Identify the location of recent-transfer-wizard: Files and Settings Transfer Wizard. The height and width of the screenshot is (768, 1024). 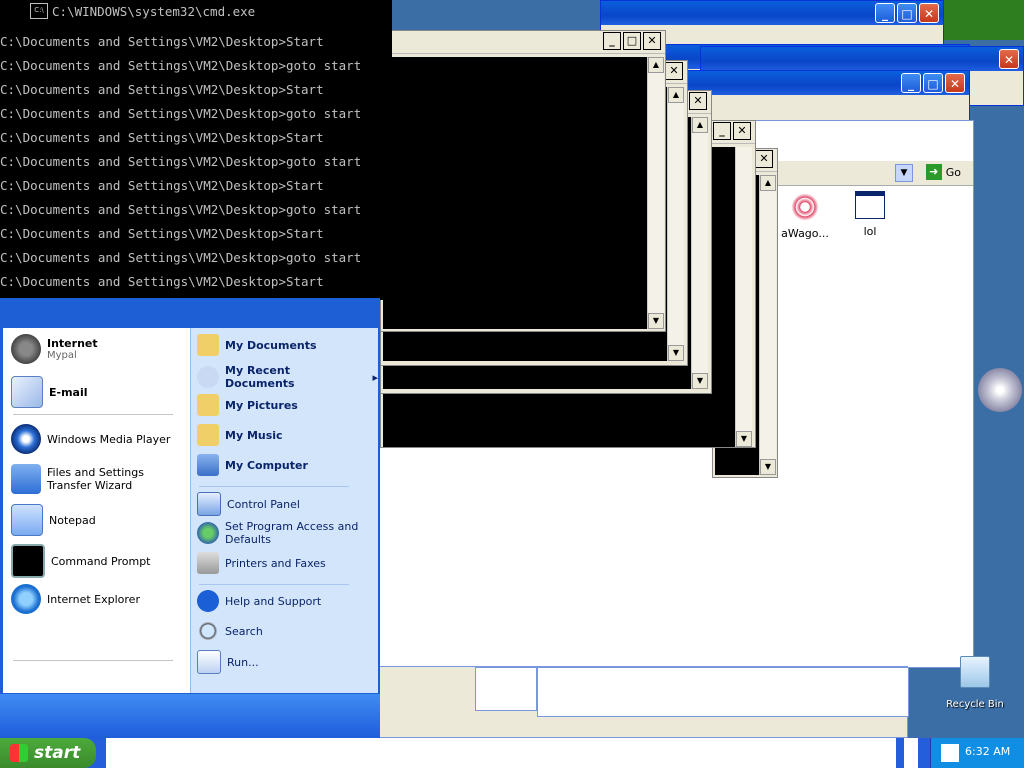
(98, 479).